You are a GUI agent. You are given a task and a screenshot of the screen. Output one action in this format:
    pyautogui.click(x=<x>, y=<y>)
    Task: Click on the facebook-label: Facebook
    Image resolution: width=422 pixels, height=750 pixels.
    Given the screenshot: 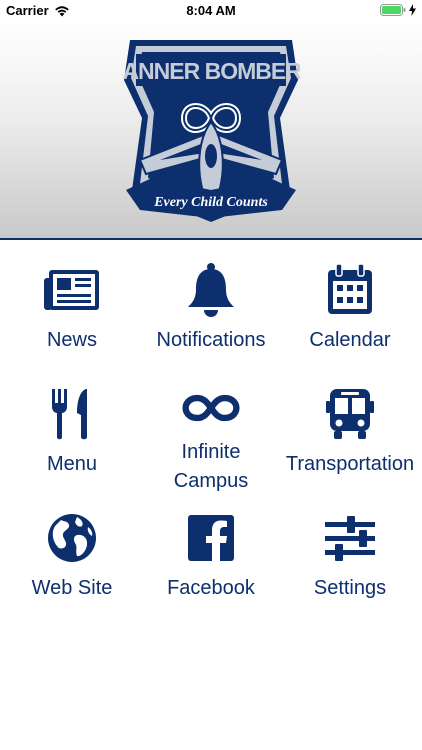 What is the action you would take?
    pyautogui.click(x=211, y=588)
    